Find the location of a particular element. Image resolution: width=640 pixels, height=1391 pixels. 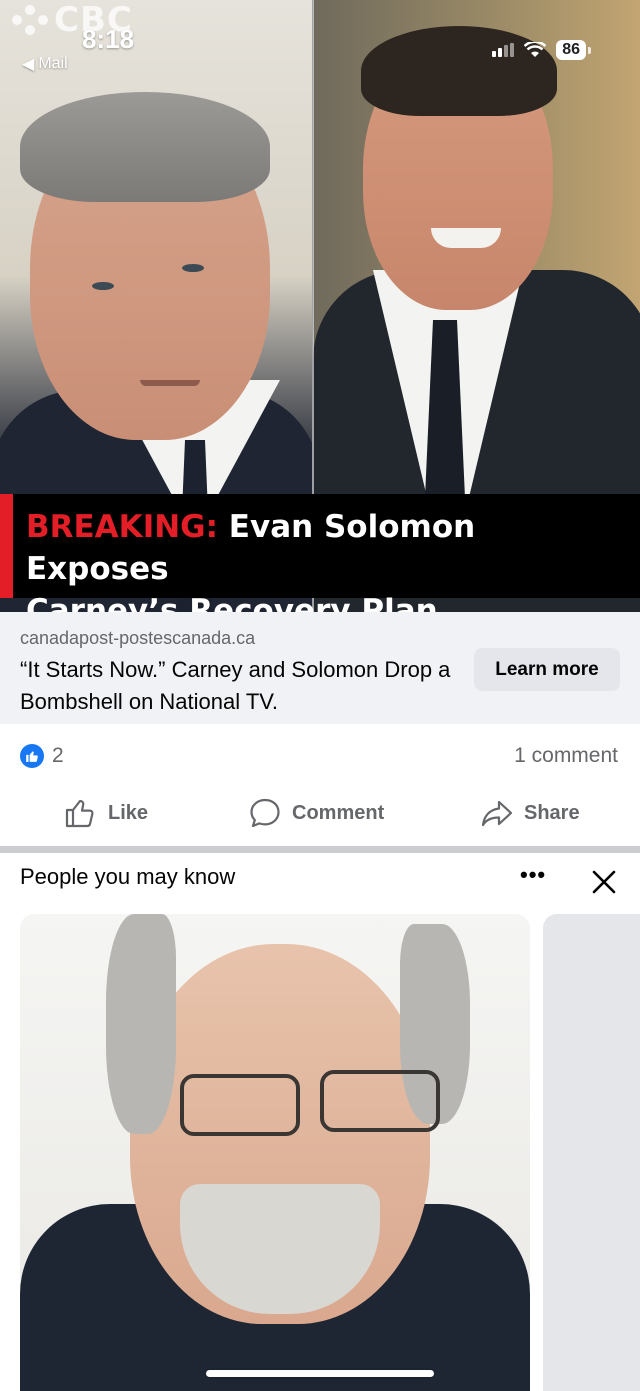

like-label: Like is located at coordinates (128, 812).